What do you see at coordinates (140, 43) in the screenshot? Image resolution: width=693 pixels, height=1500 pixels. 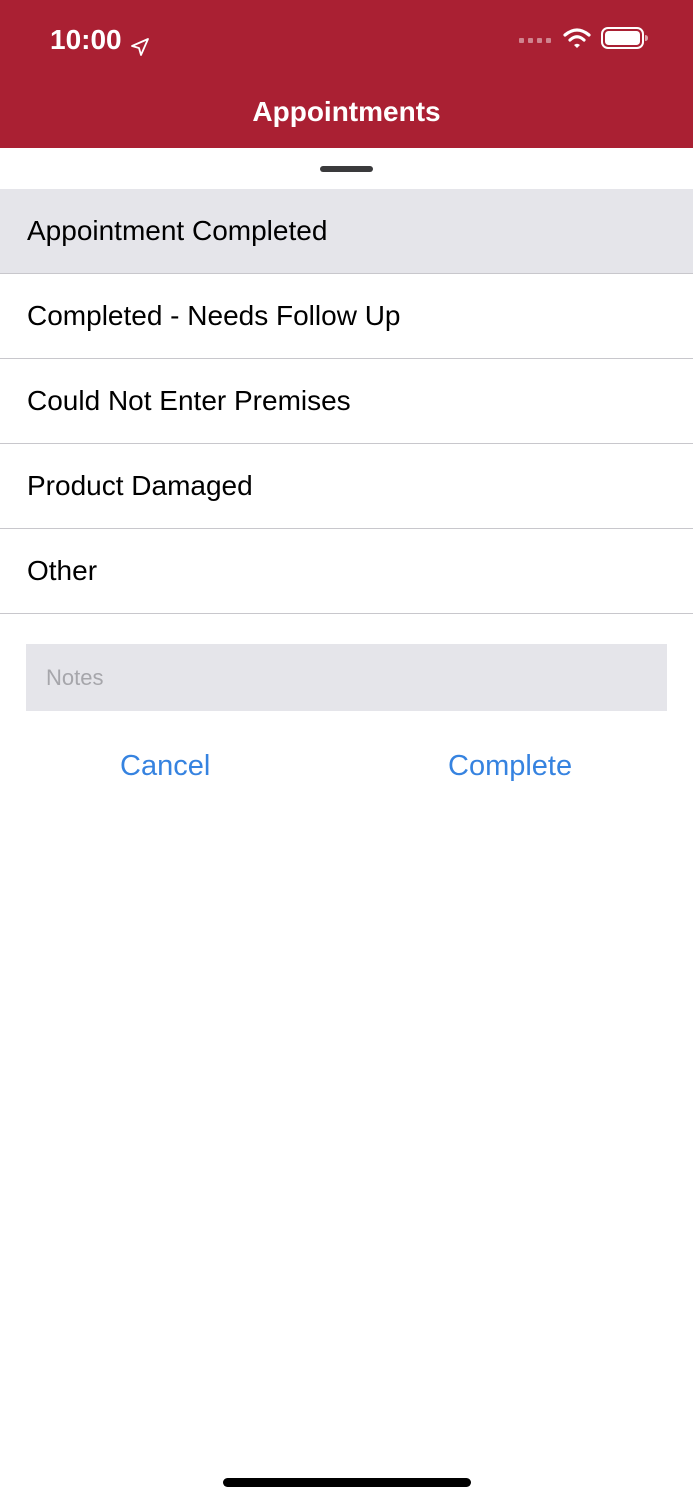 I see `location-arrow-icon` at bounding box center [140, 43].